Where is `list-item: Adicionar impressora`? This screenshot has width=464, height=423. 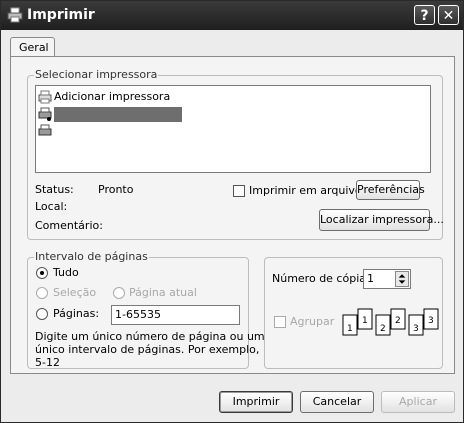
list-item: Adicionar impressora is located at coordinates (233, 97).